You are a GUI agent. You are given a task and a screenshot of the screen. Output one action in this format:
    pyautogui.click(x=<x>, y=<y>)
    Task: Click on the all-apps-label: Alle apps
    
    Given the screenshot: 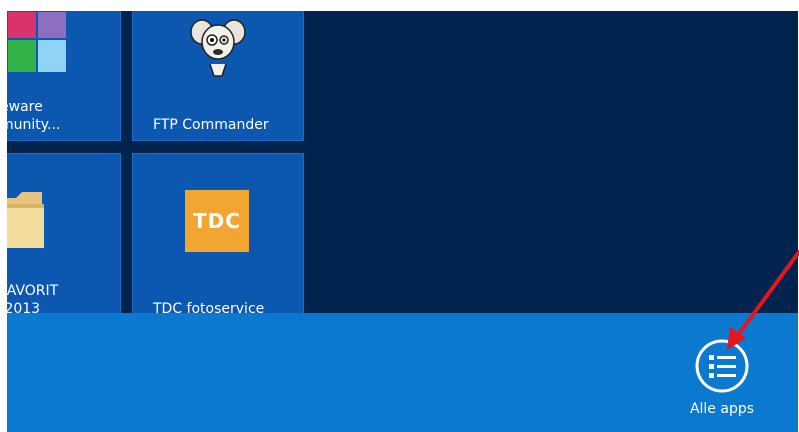 What is the action you would take?
    pyautogui.click(x=722, y=409)
    